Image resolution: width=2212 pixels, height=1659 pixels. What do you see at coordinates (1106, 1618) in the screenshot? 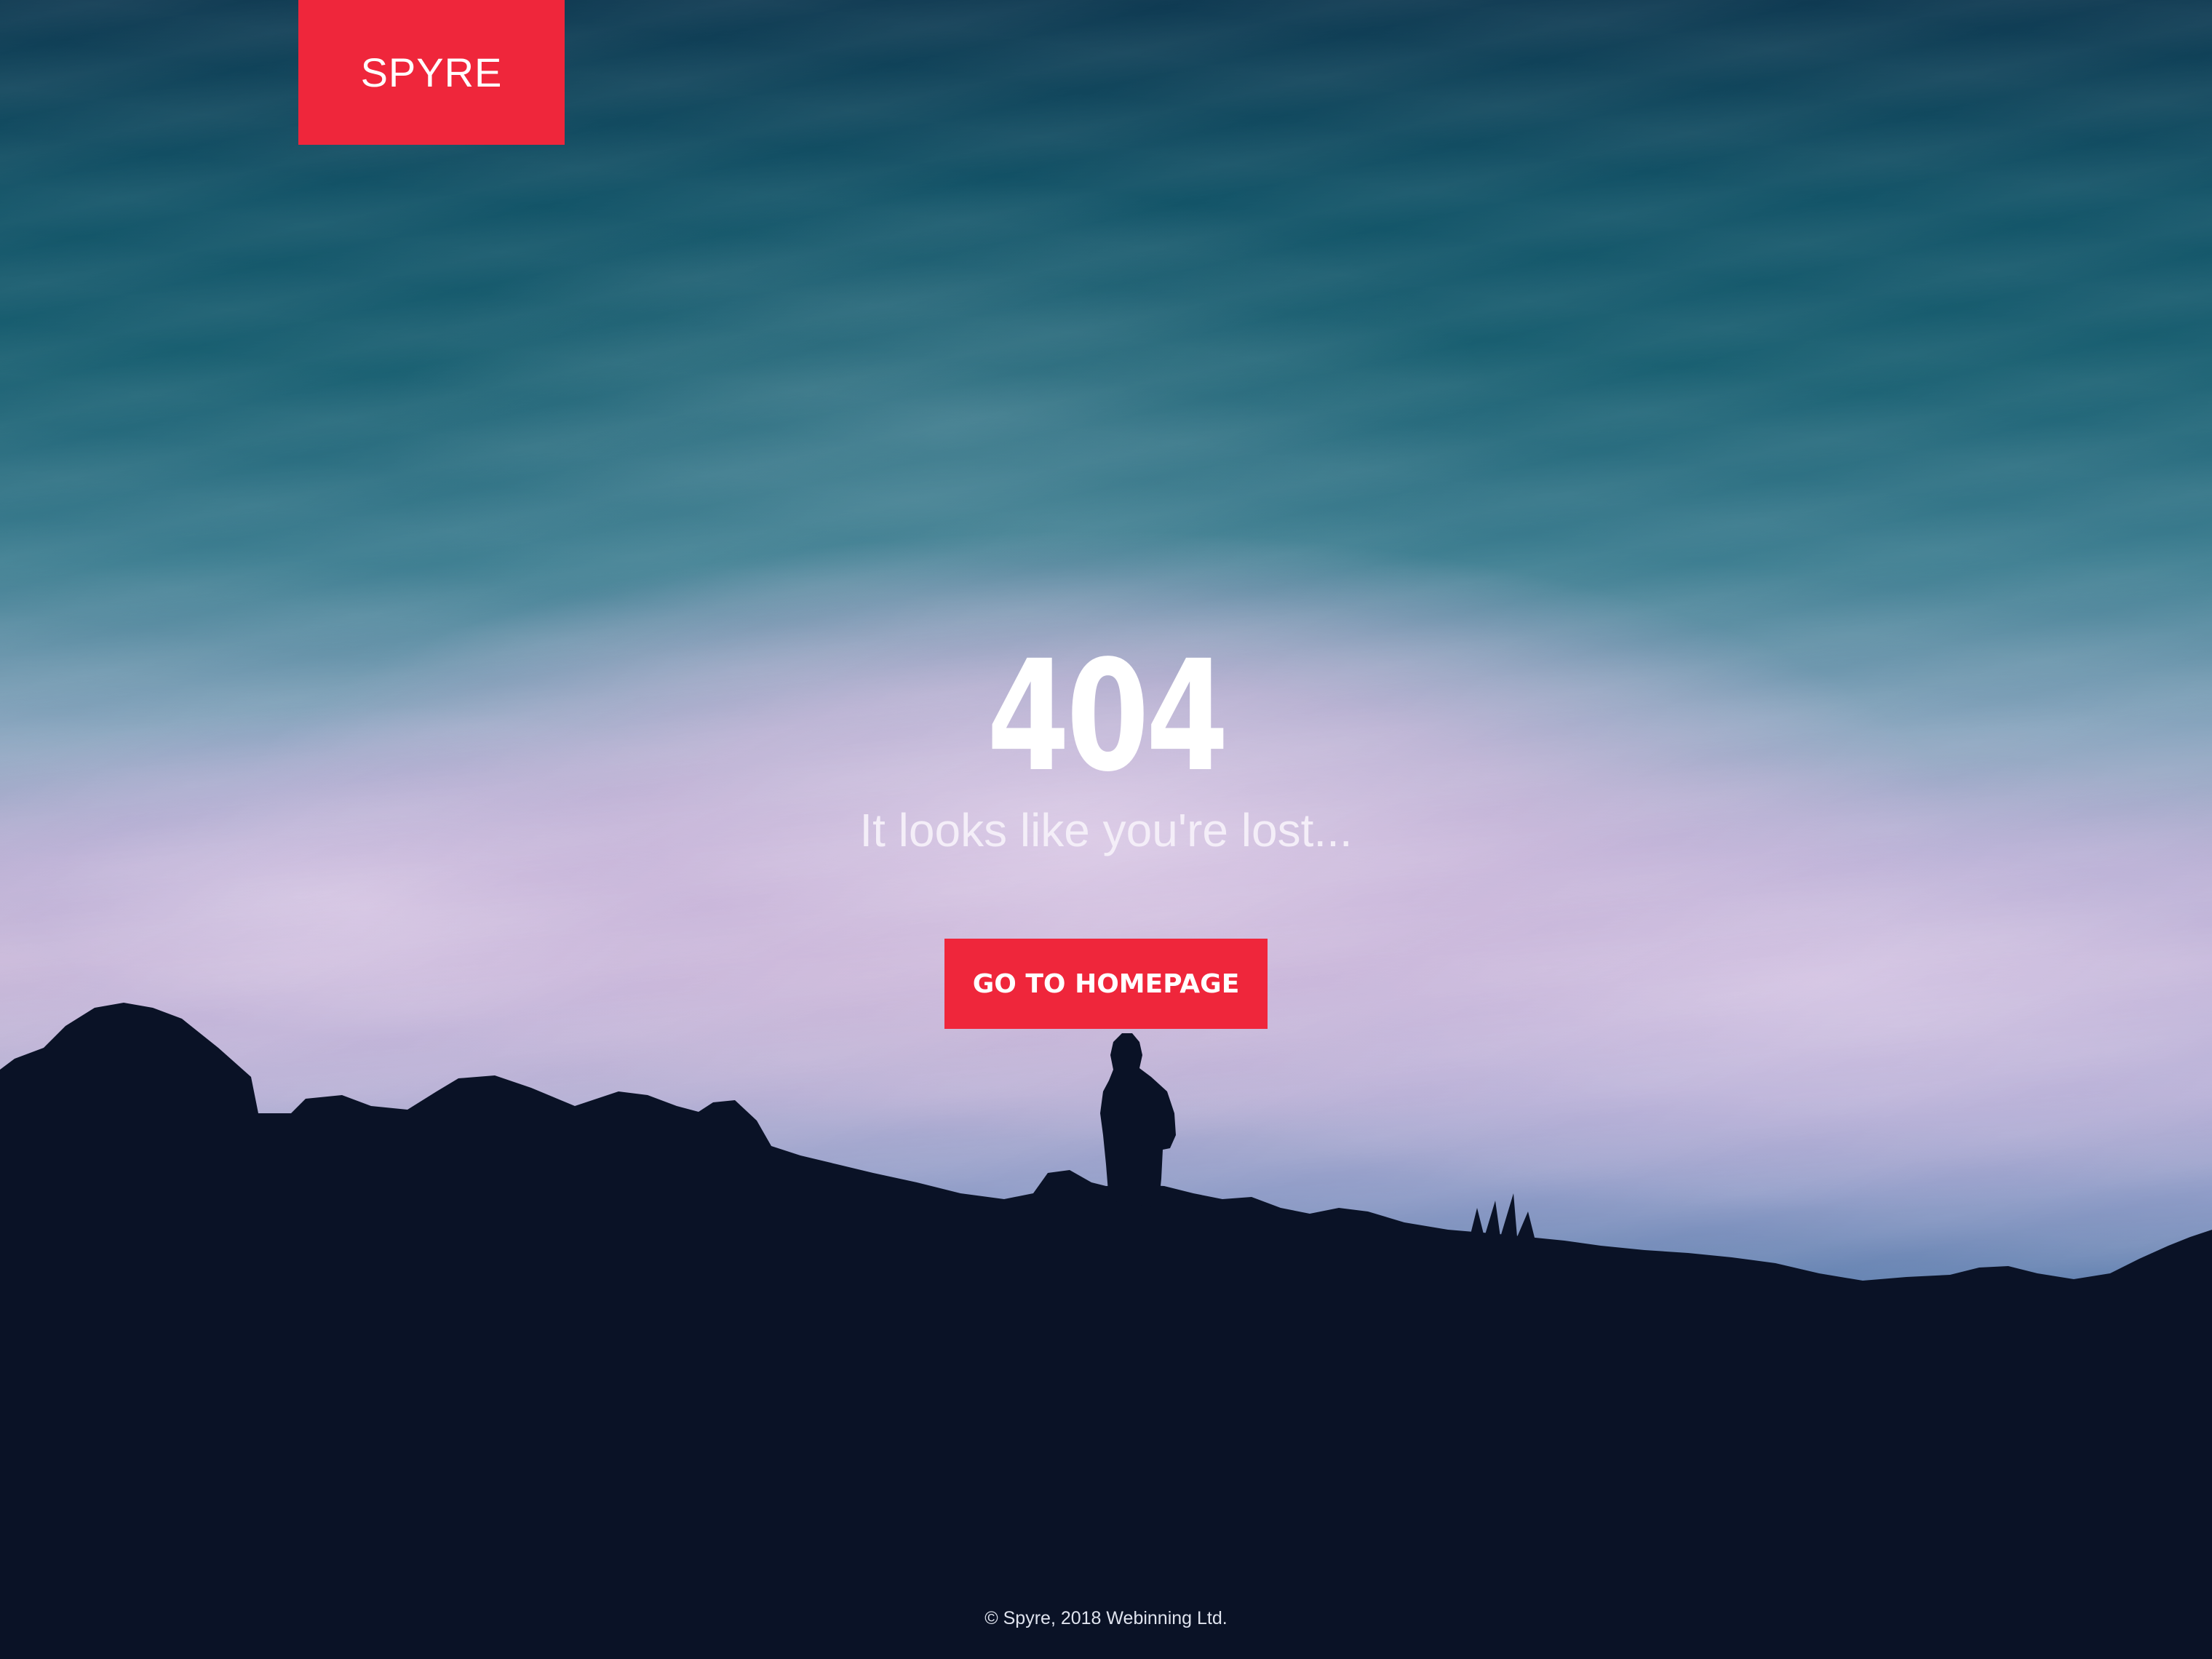
I see `footer-copyright: © Spyre, 2018 Webinning Ltd.` at bounding box center [1106, 1618].